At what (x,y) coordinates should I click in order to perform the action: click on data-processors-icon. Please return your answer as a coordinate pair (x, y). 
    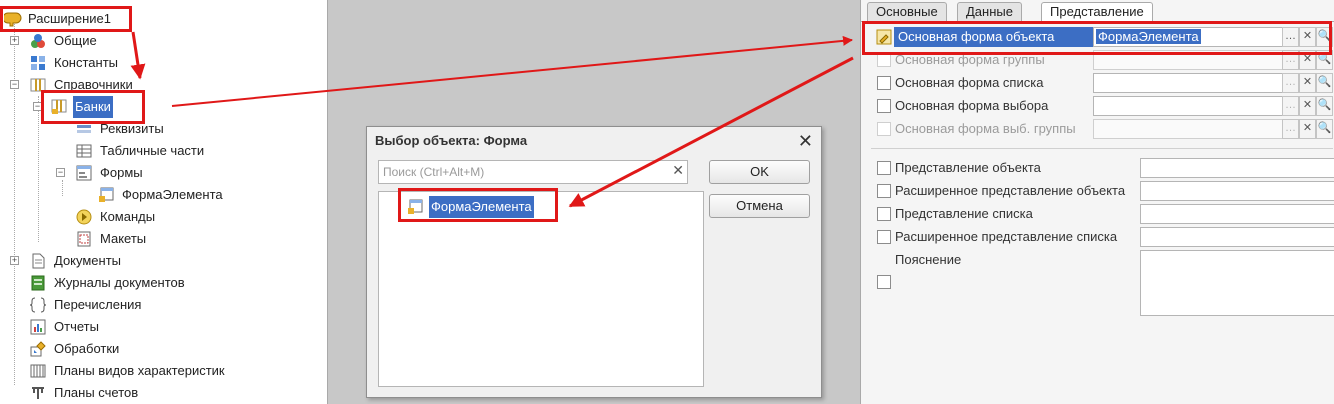
    Looking at the image, I should click on (38, 349).